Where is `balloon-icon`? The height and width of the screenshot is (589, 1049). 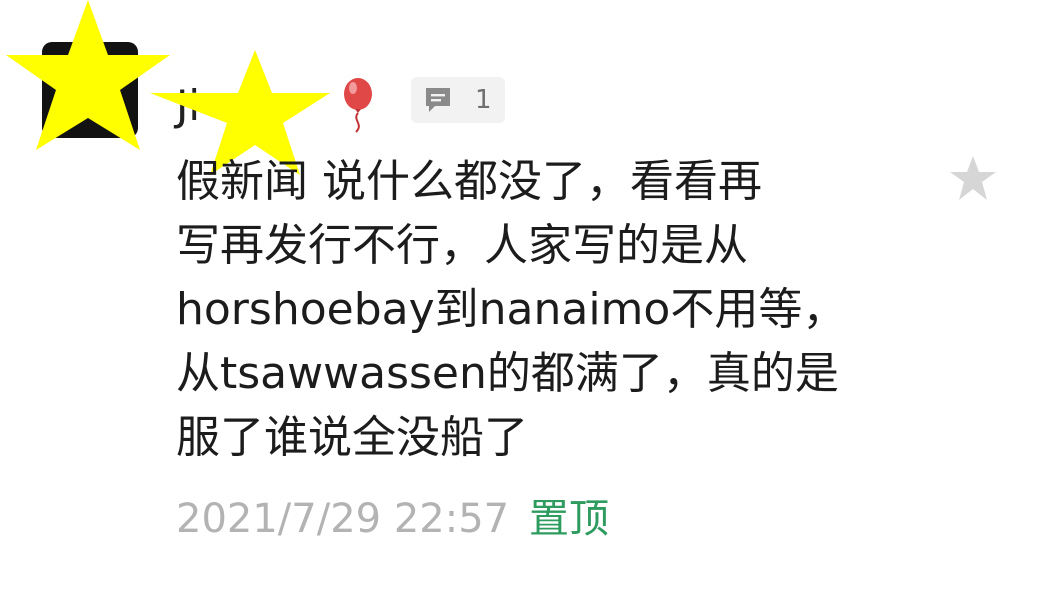
balloon-icon is located at coordinates (358, 105).